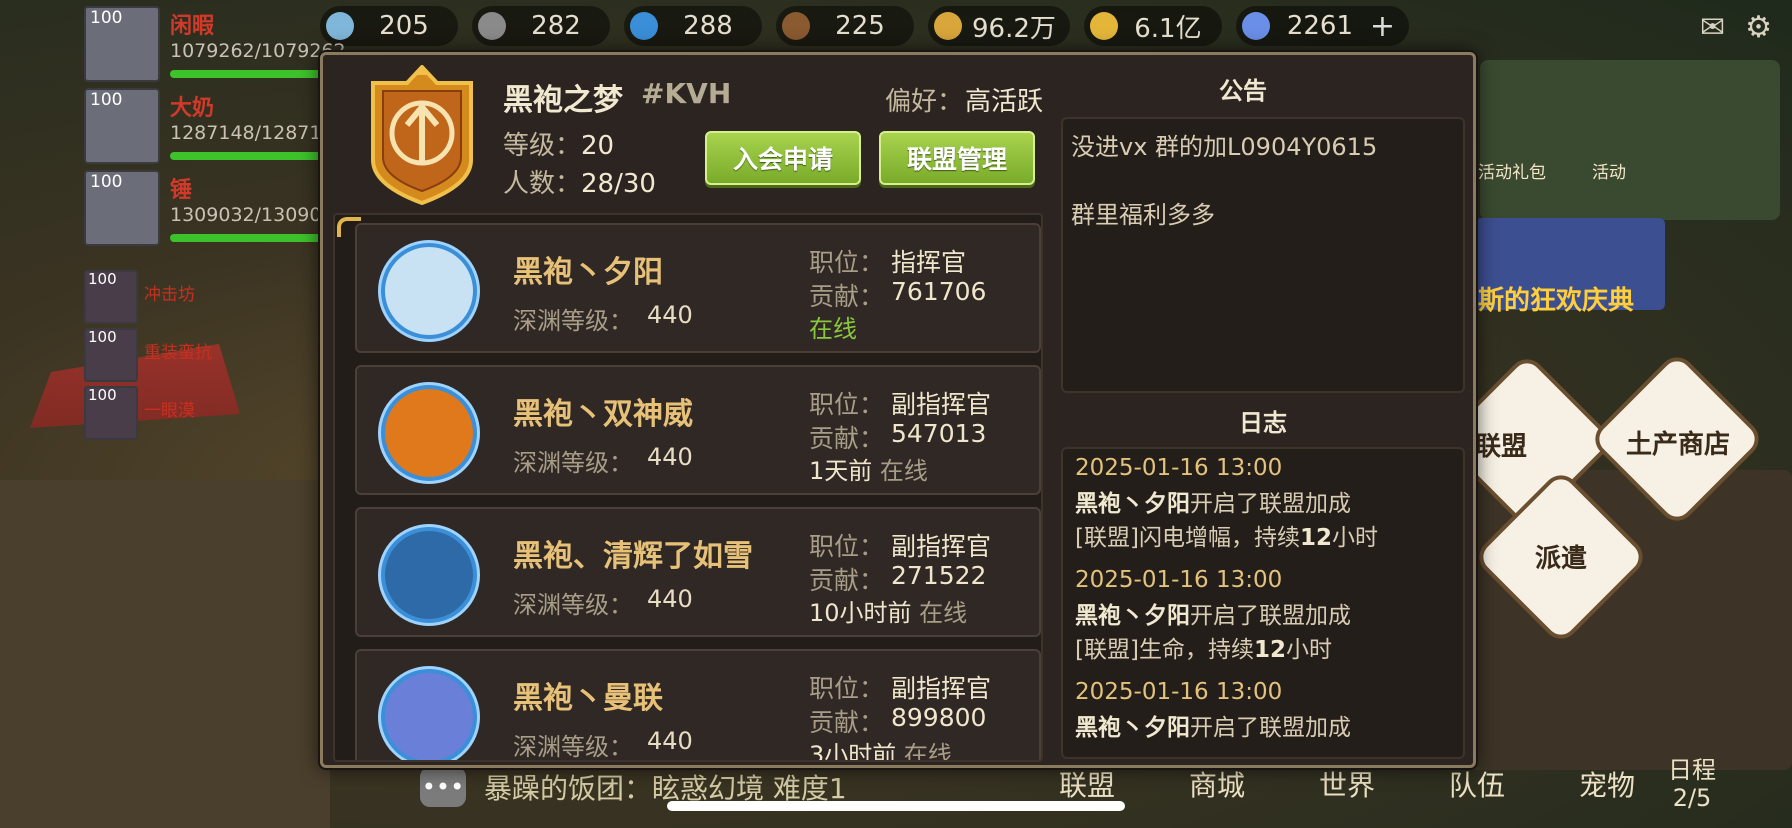  I want to click on log-detail-prefix: [联盟]闪电增幅，持续, so click(1187, 538).